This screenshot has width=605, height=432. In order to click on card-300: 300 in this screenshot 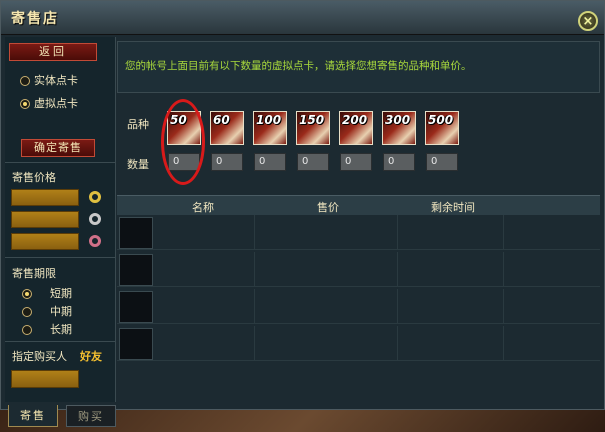, I will do `click(399, 128)`.